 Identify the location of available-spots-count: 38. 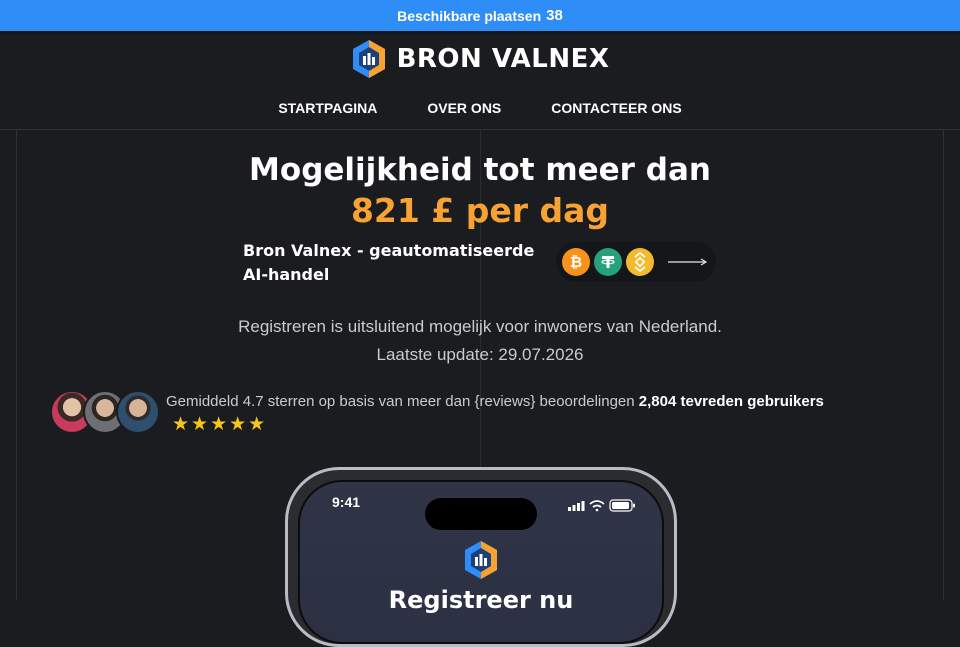
(554, 15).